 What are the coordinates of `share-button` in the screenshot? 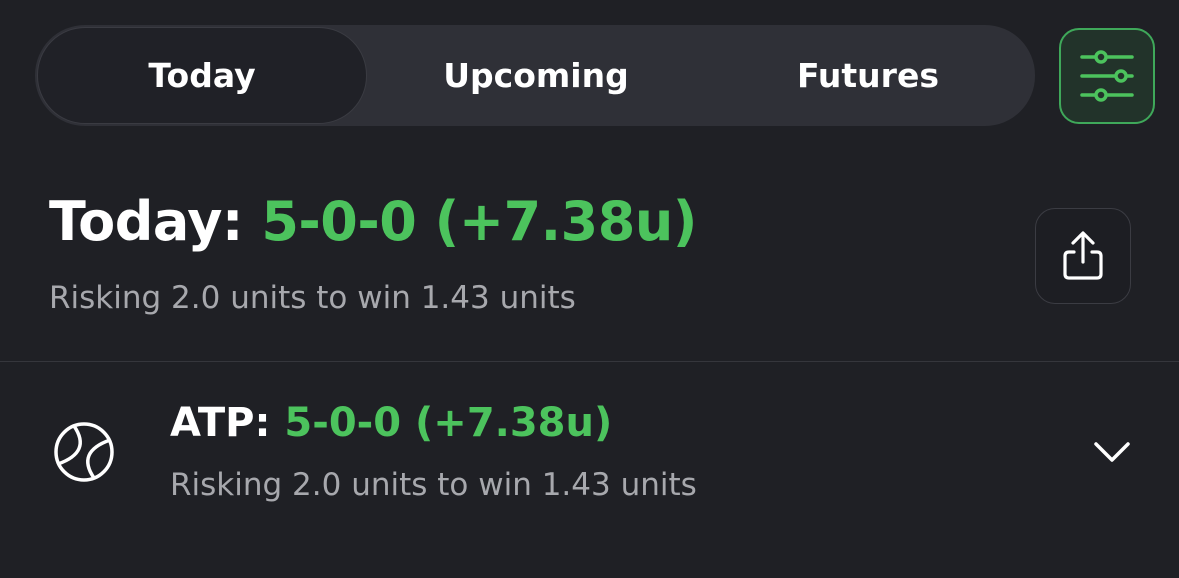 It's located at (1083, 256).